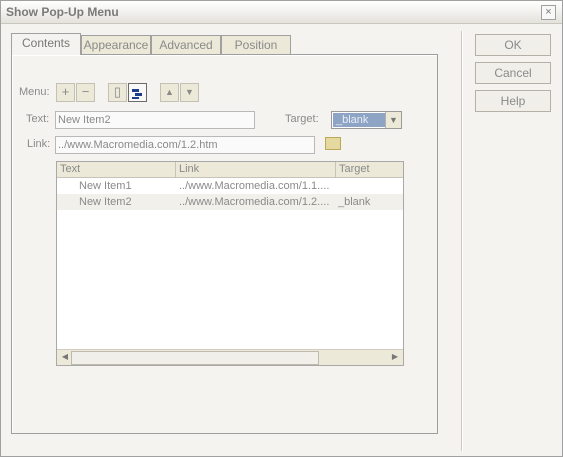  Describe the element at coordinates (105, 202) in the screenshot. I see `row-text: New Item2` at that location.